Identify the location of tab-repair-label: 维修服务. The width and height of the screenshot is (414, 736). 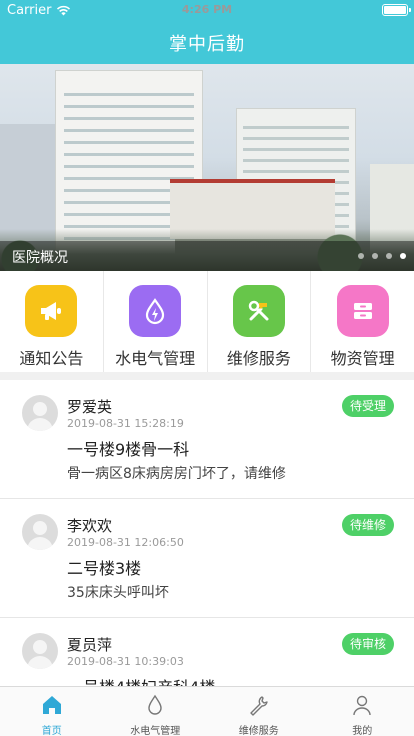
(258, 731).